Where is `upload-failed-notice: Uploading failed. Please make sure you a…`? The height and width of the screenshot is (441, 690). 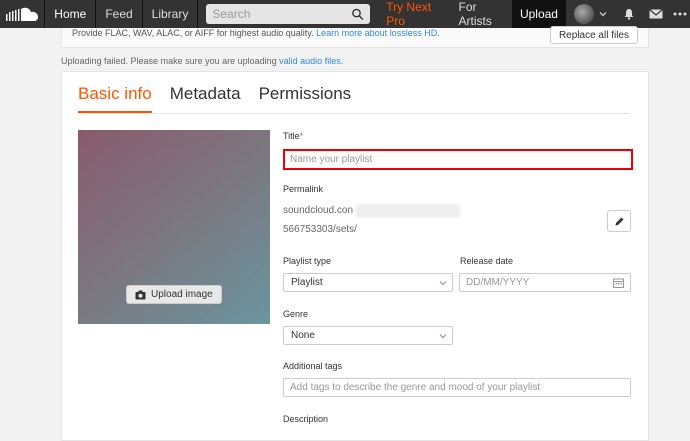
upload-failed-notice: Uploading failed. Please make sure you a… is located at coordinates (202, 61).